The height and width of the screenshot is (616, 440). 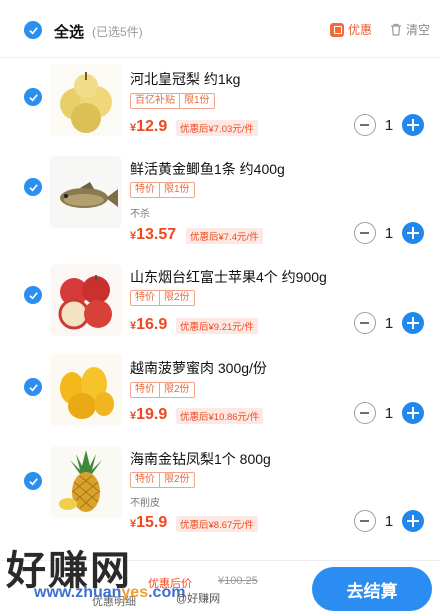 I want to click on selected-count: (已选5件), so click(x=117, y=32).